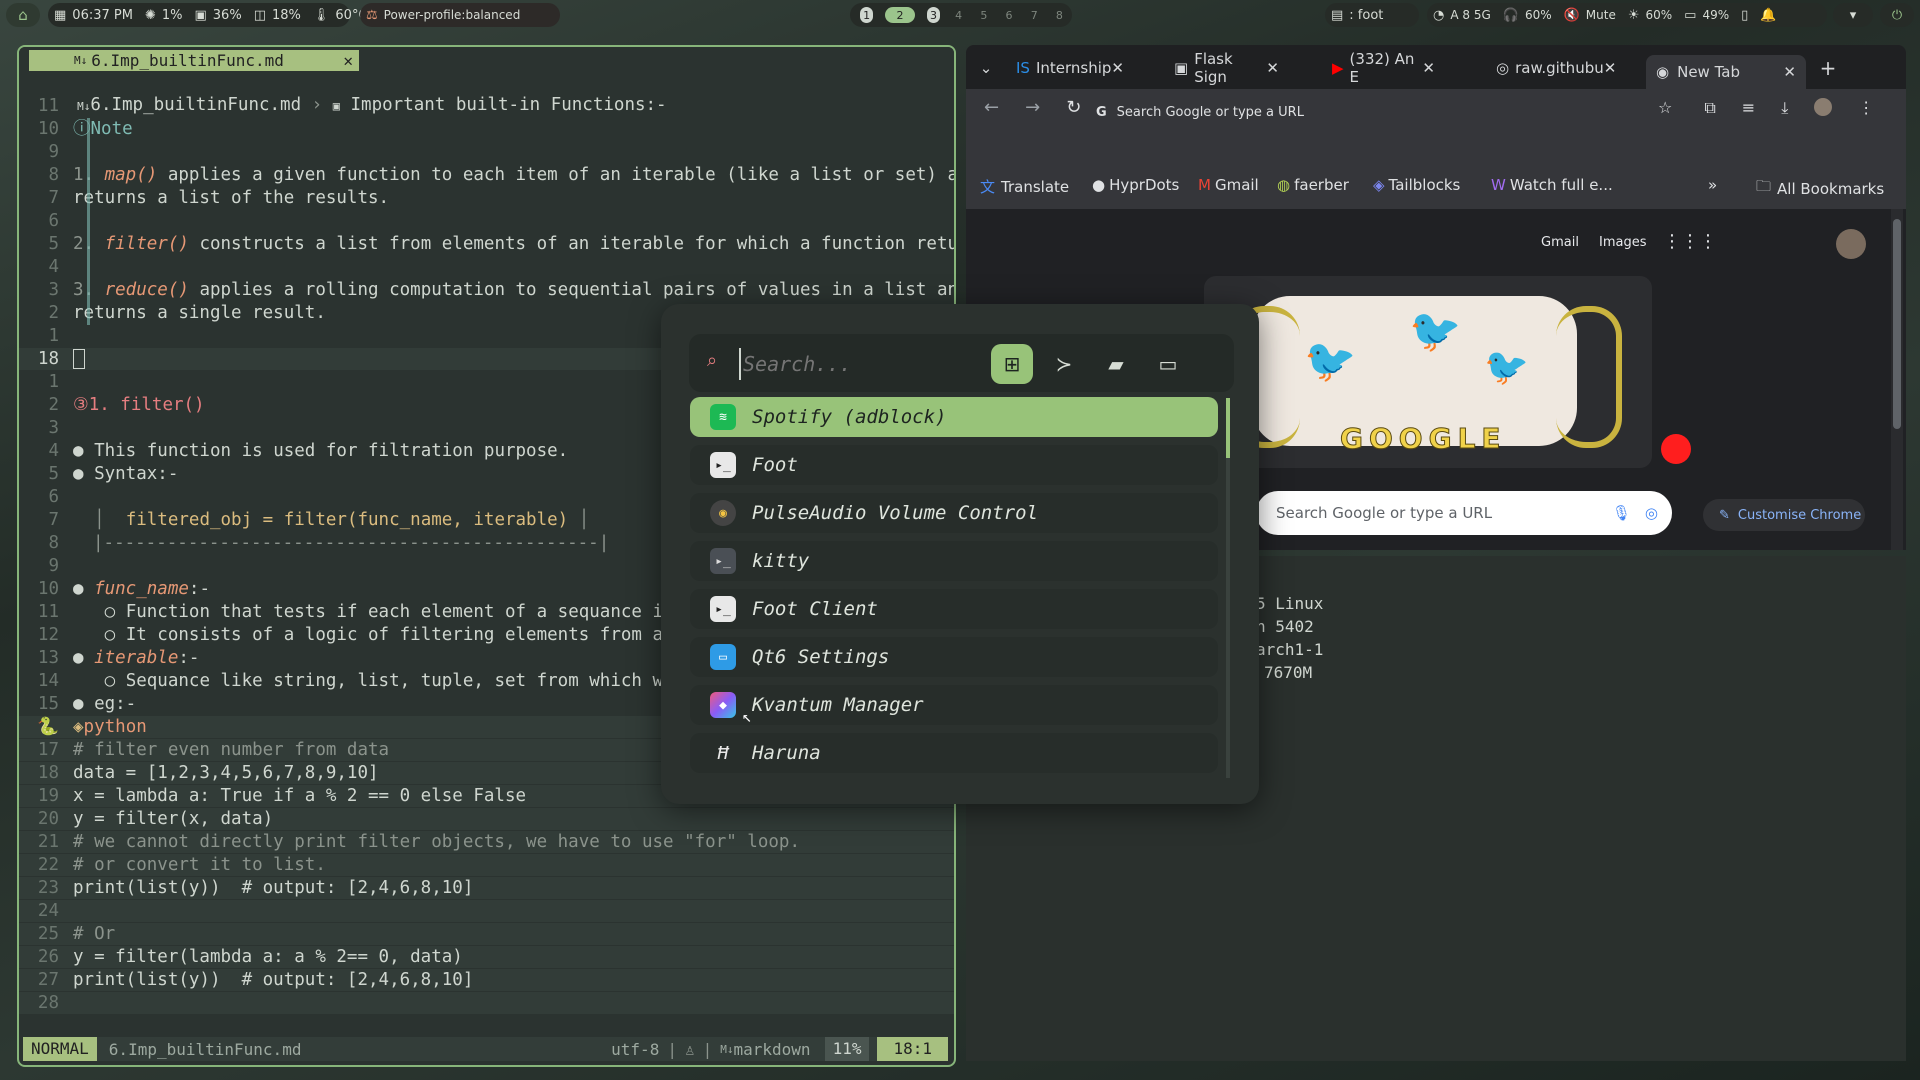 Image resolution: width=1920 pixels, height=1080 pixels. What do you see at coordinates (1663, 72) in the screenshot?
I see `chrome-icon: ◉` at bounding box center [1663, 72].